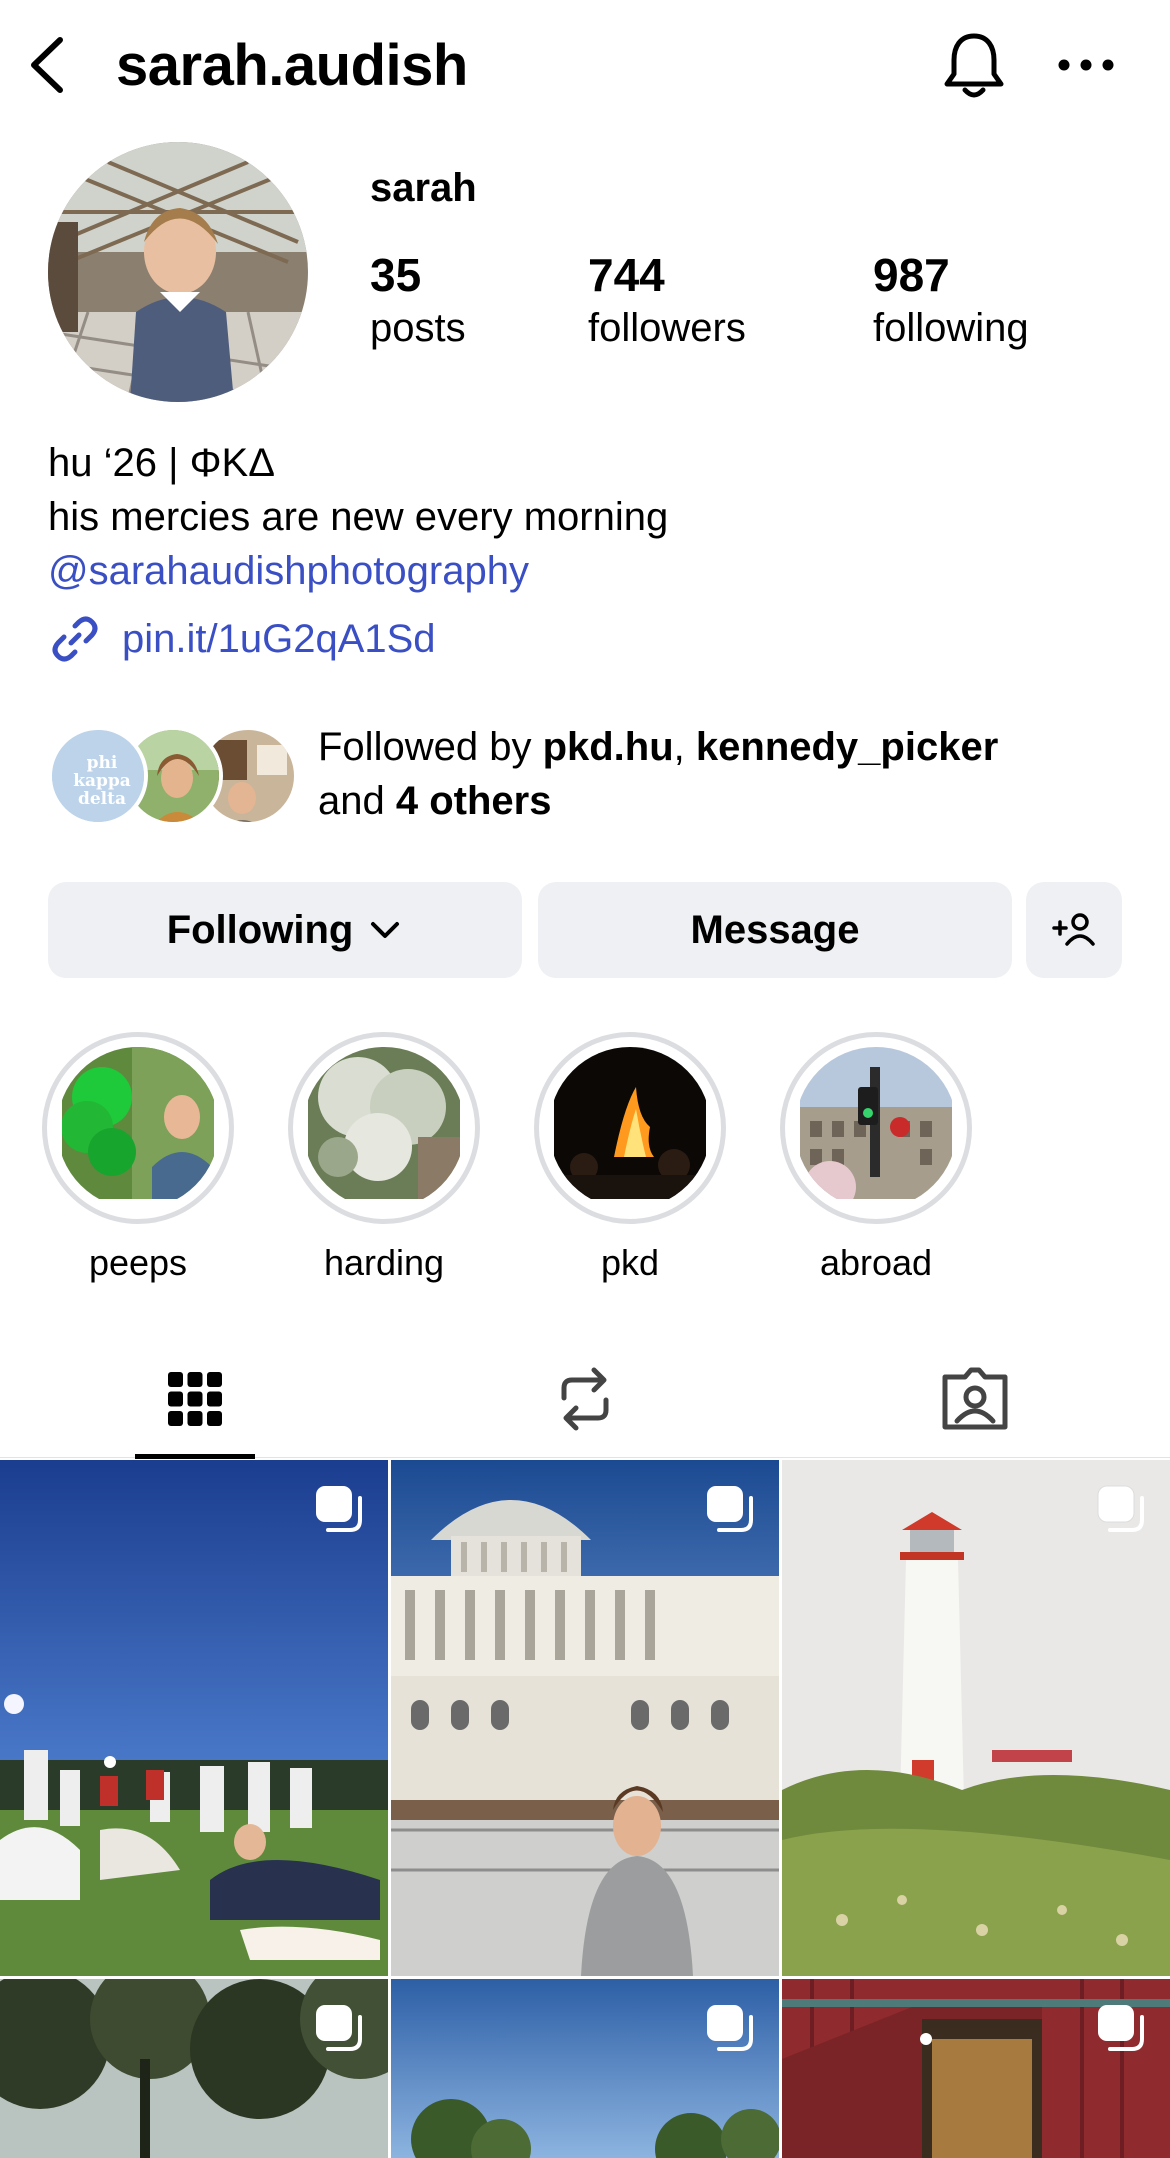 This screenshot has width=1170, height=2158. What do you see at coordinates (292, 65) in the screenshot?
I see `profile-username: sarah.audish` at bounding box center [292, 65].